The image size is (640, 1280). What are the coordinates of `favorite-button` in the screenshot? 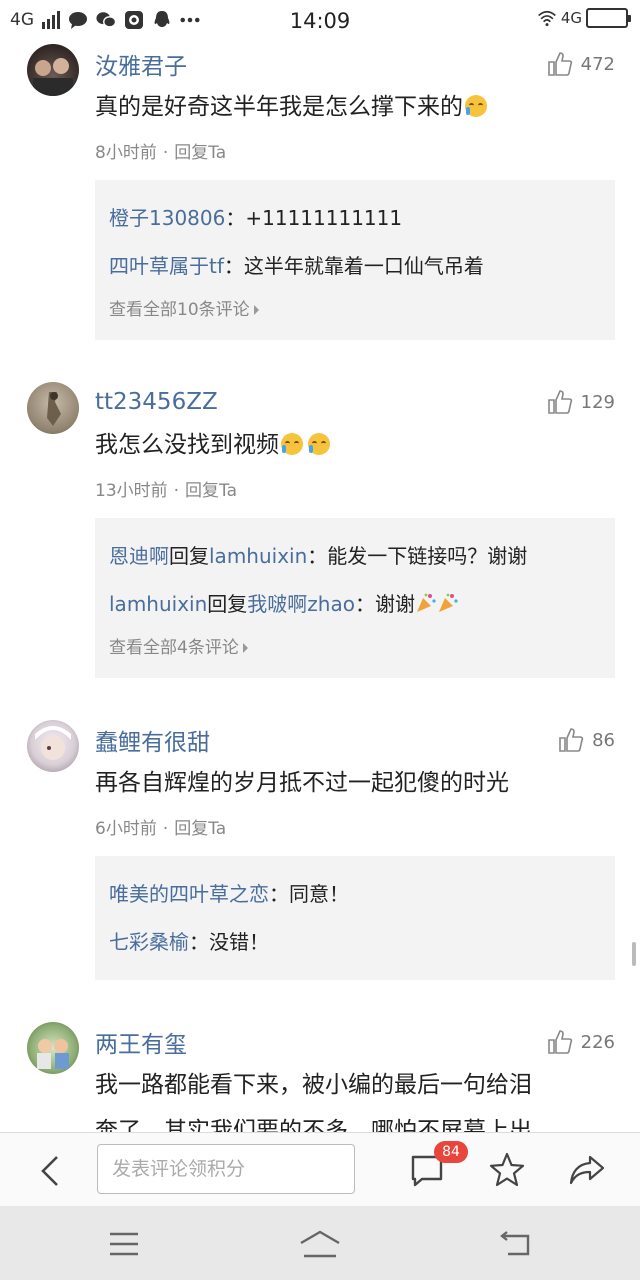 It's located at (508, 1171).